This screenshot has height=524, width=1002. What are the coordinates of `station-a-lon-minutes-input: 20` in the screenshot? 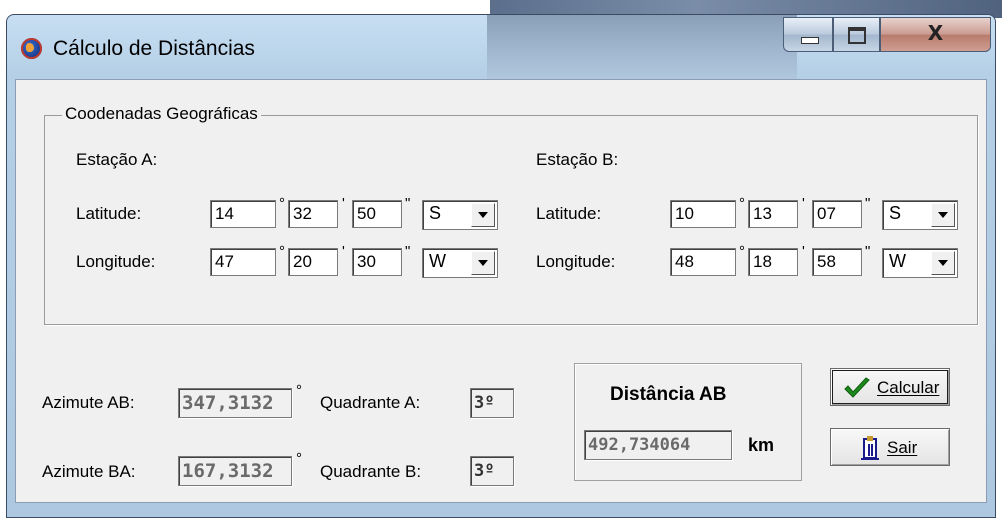 It's located at (313, 262).